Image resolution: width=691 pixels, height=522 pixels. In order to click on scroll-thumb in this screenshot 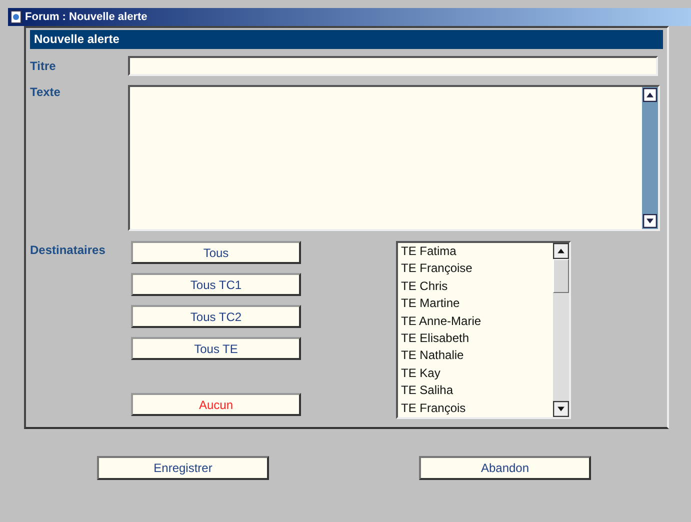, I will do `click(561, 276)`.